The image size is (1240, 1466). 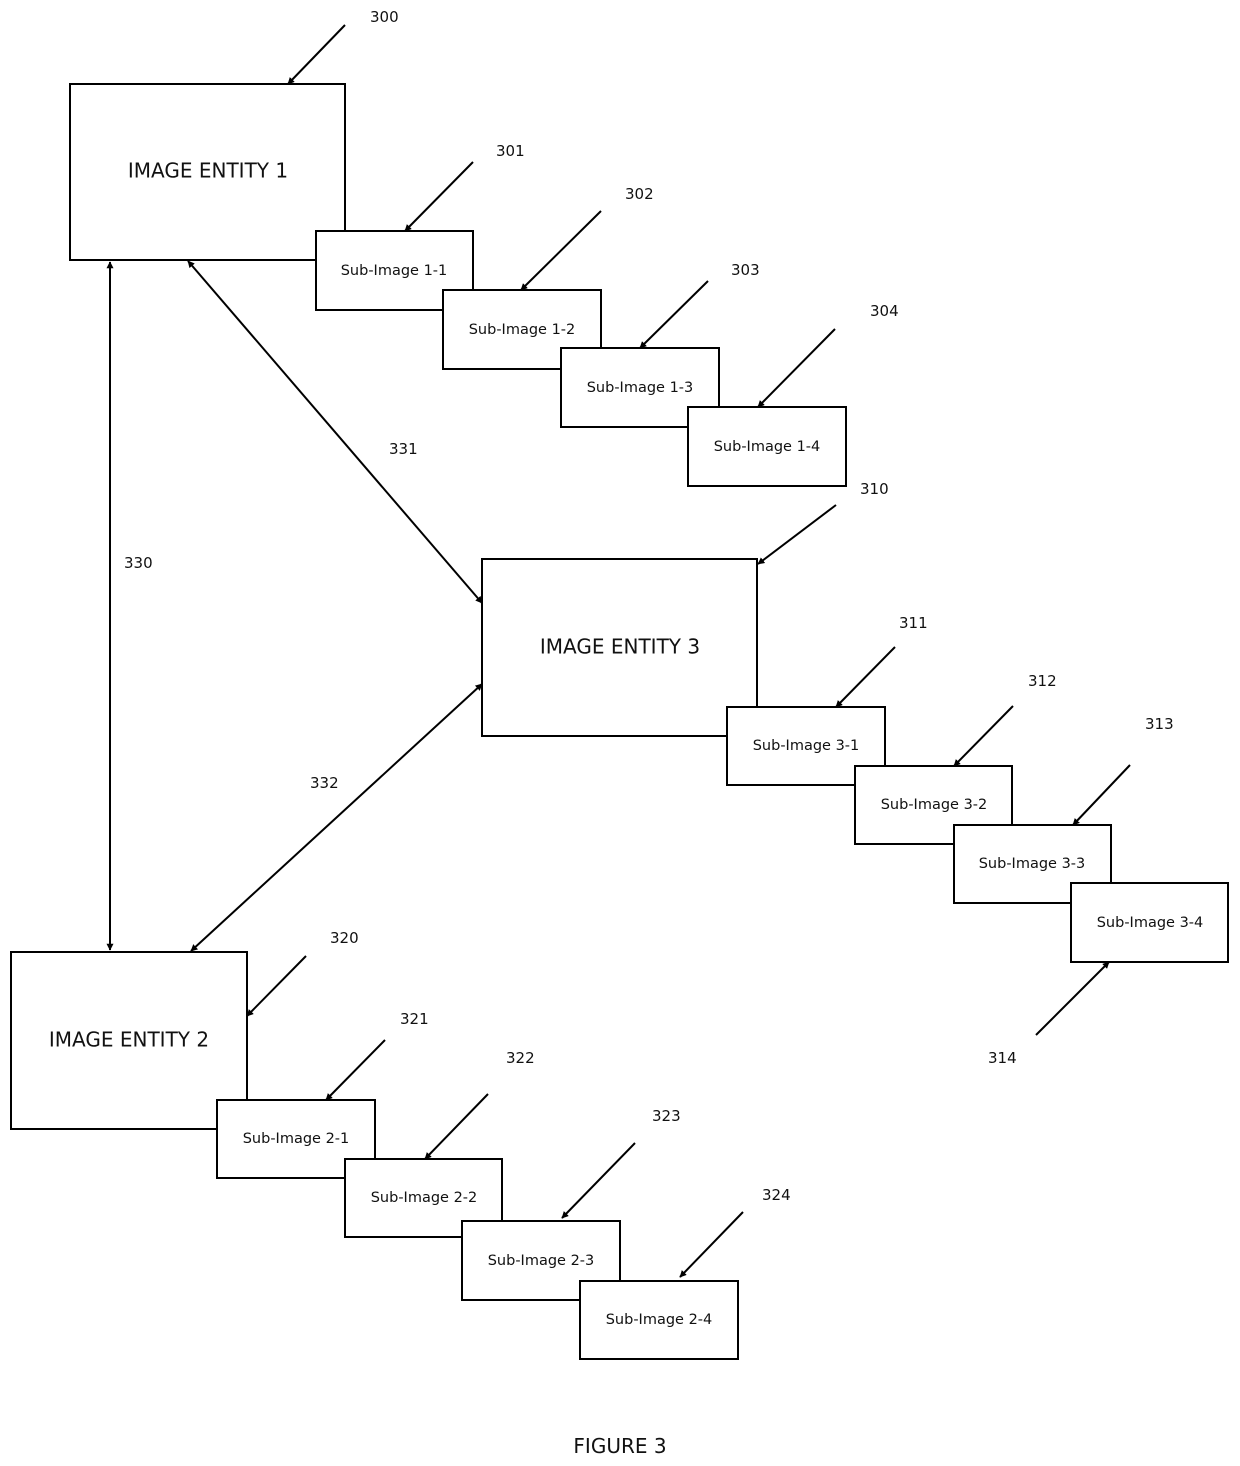 What do you see at coordinates (913, 623) in the screenshot?
I see `ref-label-311: 311` at bounding box center [913, 623].